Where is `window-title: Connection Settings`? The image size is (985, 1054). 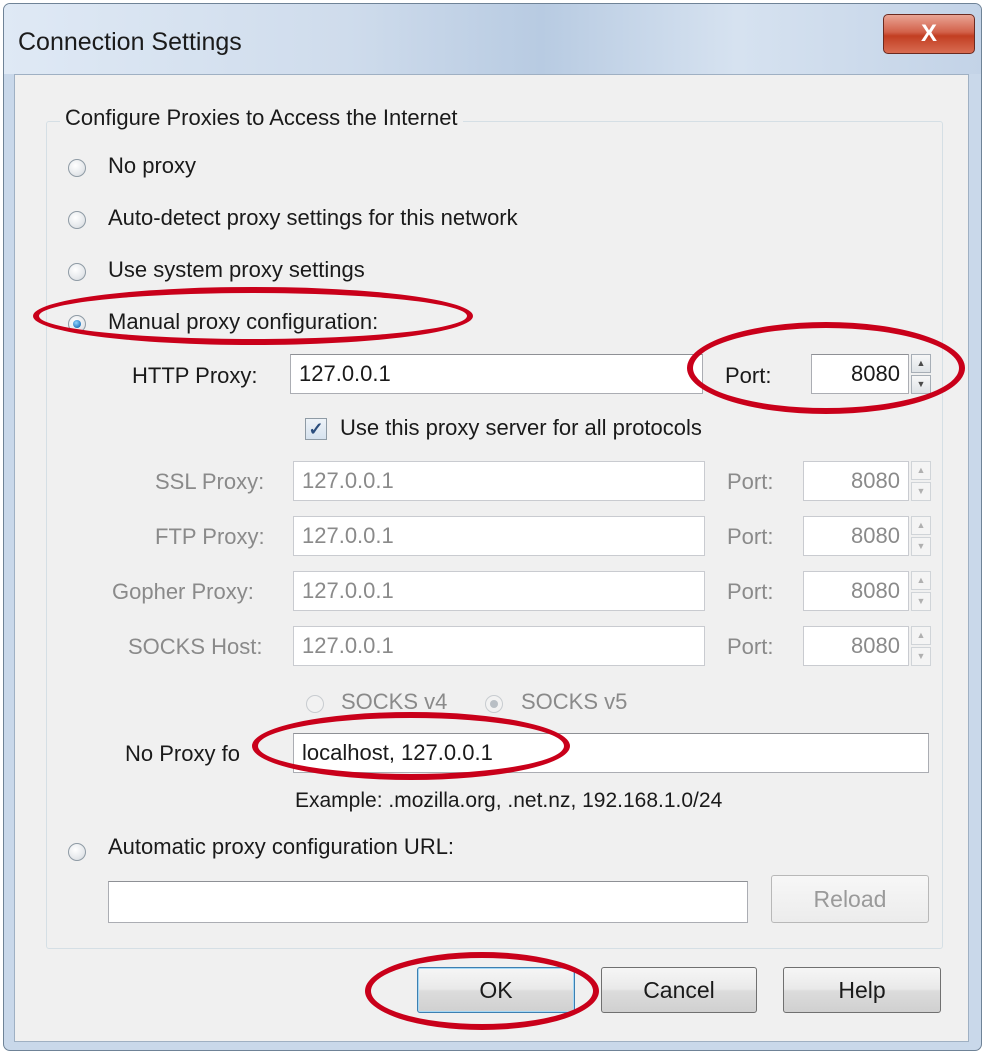
window-title: Connection Settings is located at coordinates (130, 42).